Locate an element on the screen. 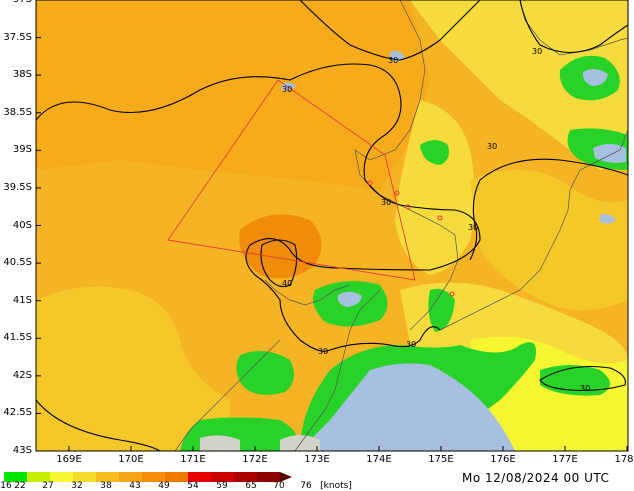 The image size is (634, 491). latitude-label: 40S is located at coordinates (22, 225).